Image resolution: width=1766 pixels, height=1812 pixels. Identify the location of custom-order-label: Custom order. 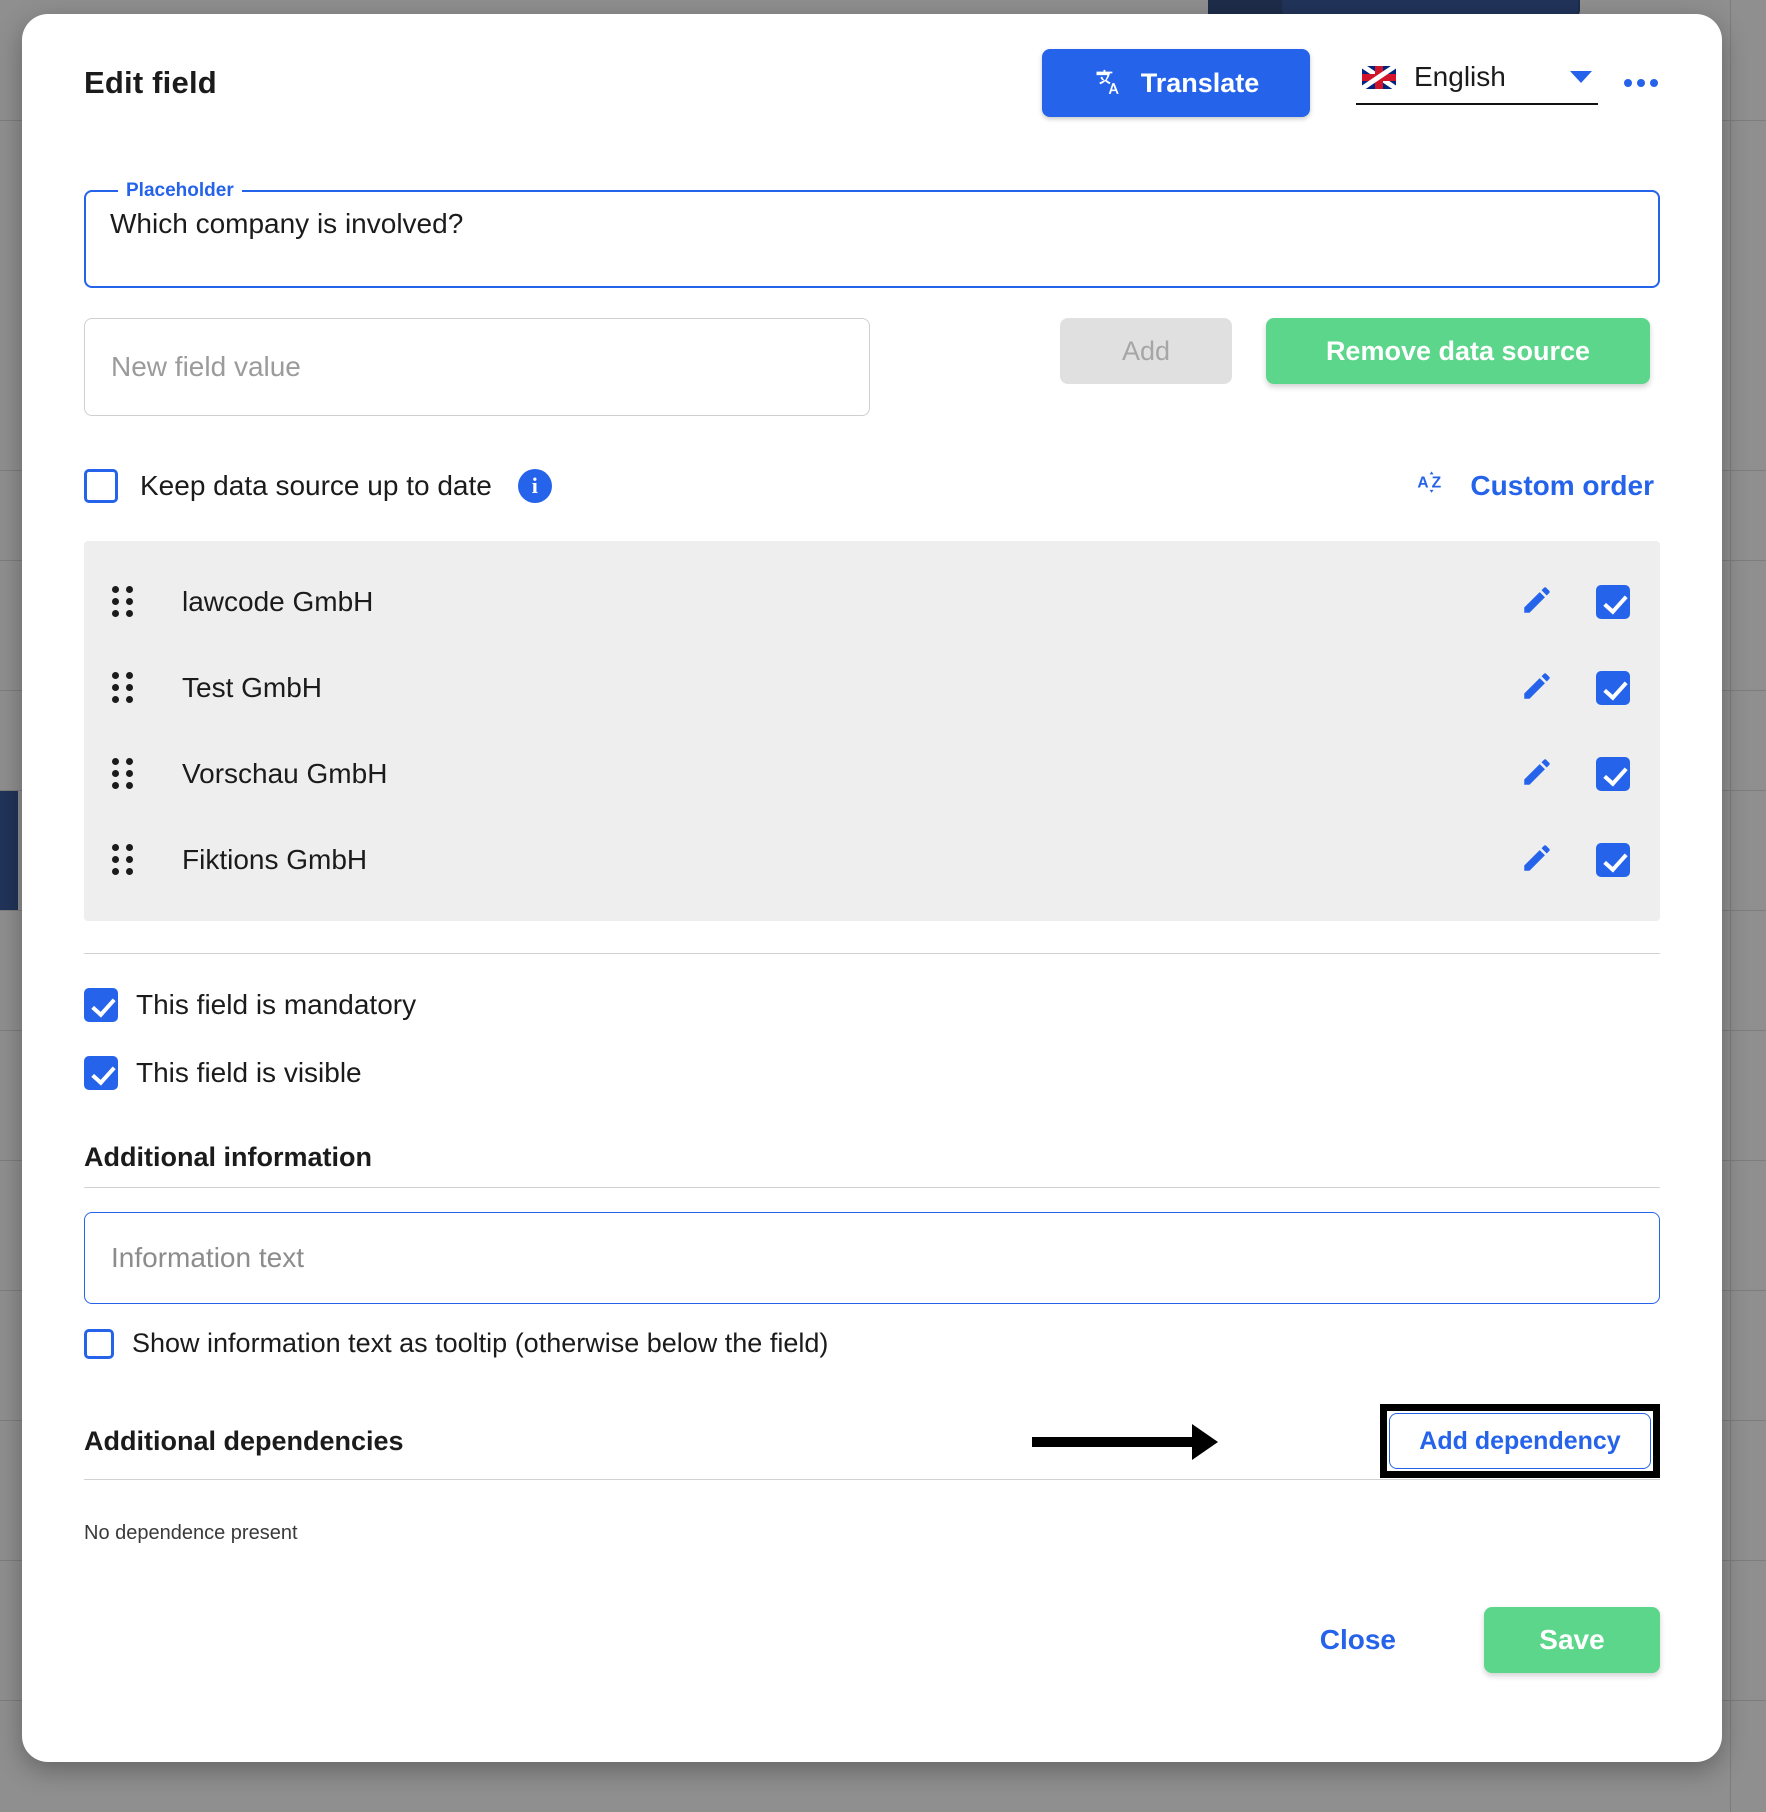
(1562, 485).